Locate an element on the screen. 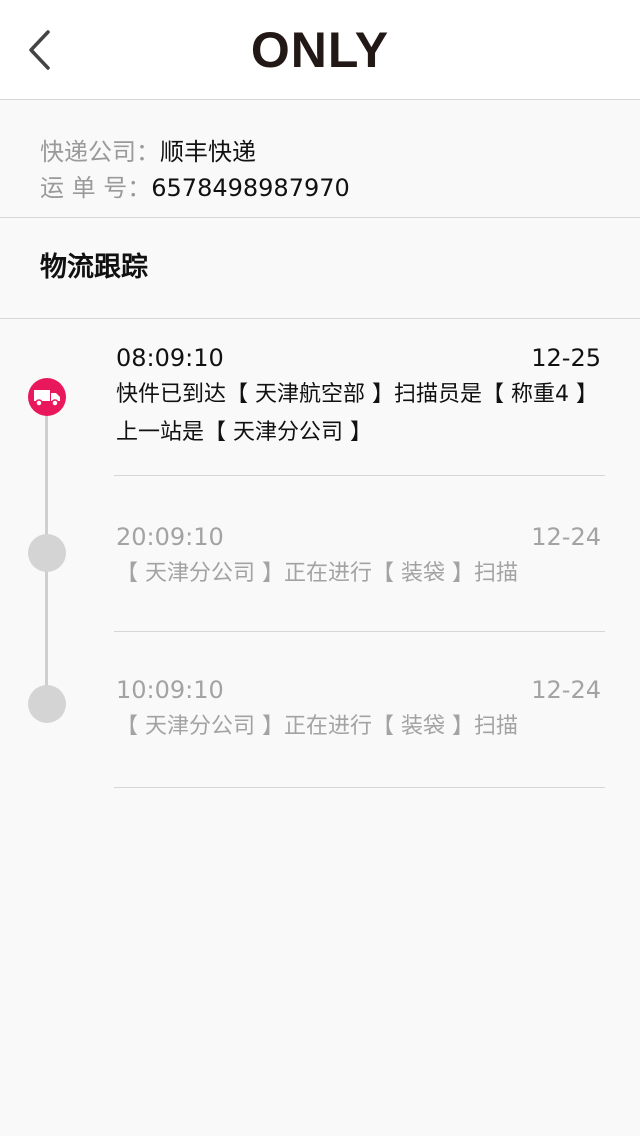  tracking-event: 20:09:10 12-24 【 天津分公司 】正在进行【 装袋 】扫描 is located at coordinates (359, 575).